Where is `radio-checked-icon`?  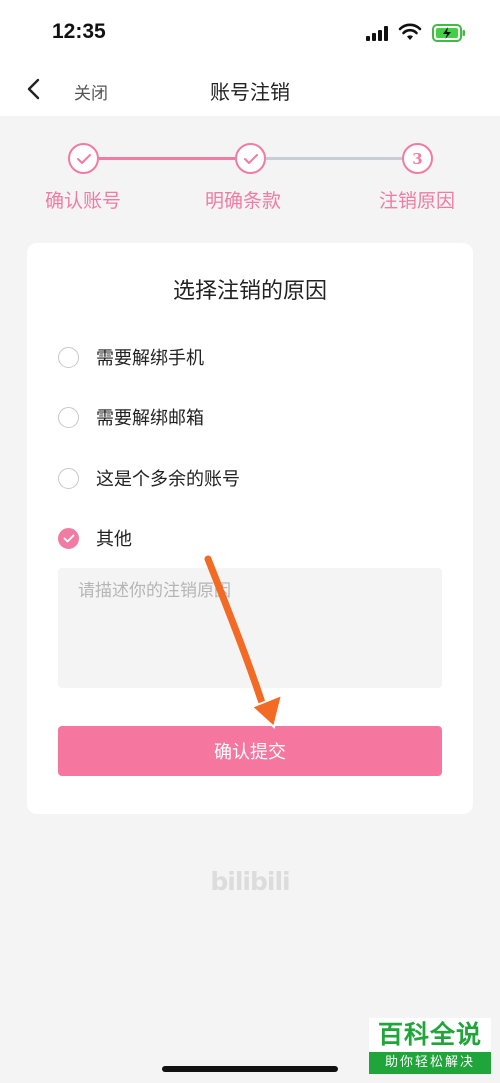
radio-checked-icon is located at coordinates (68, 538).